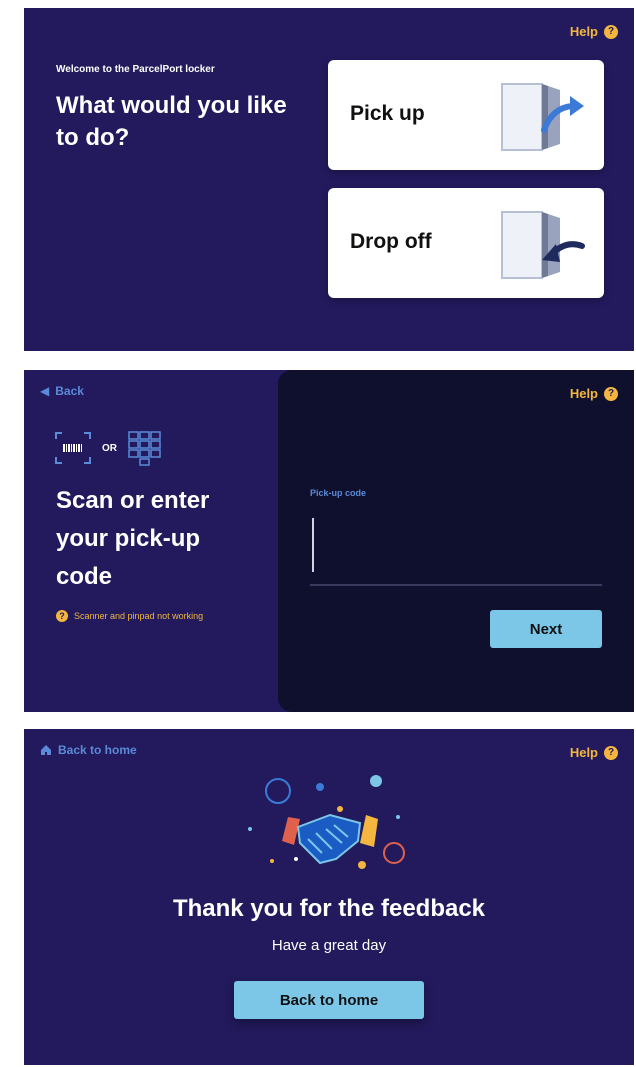 This screenshot has width=636, height=1067. Describe the element at coordinates (144, 448) in the screenshot. I see `keypad-icon` at that location.